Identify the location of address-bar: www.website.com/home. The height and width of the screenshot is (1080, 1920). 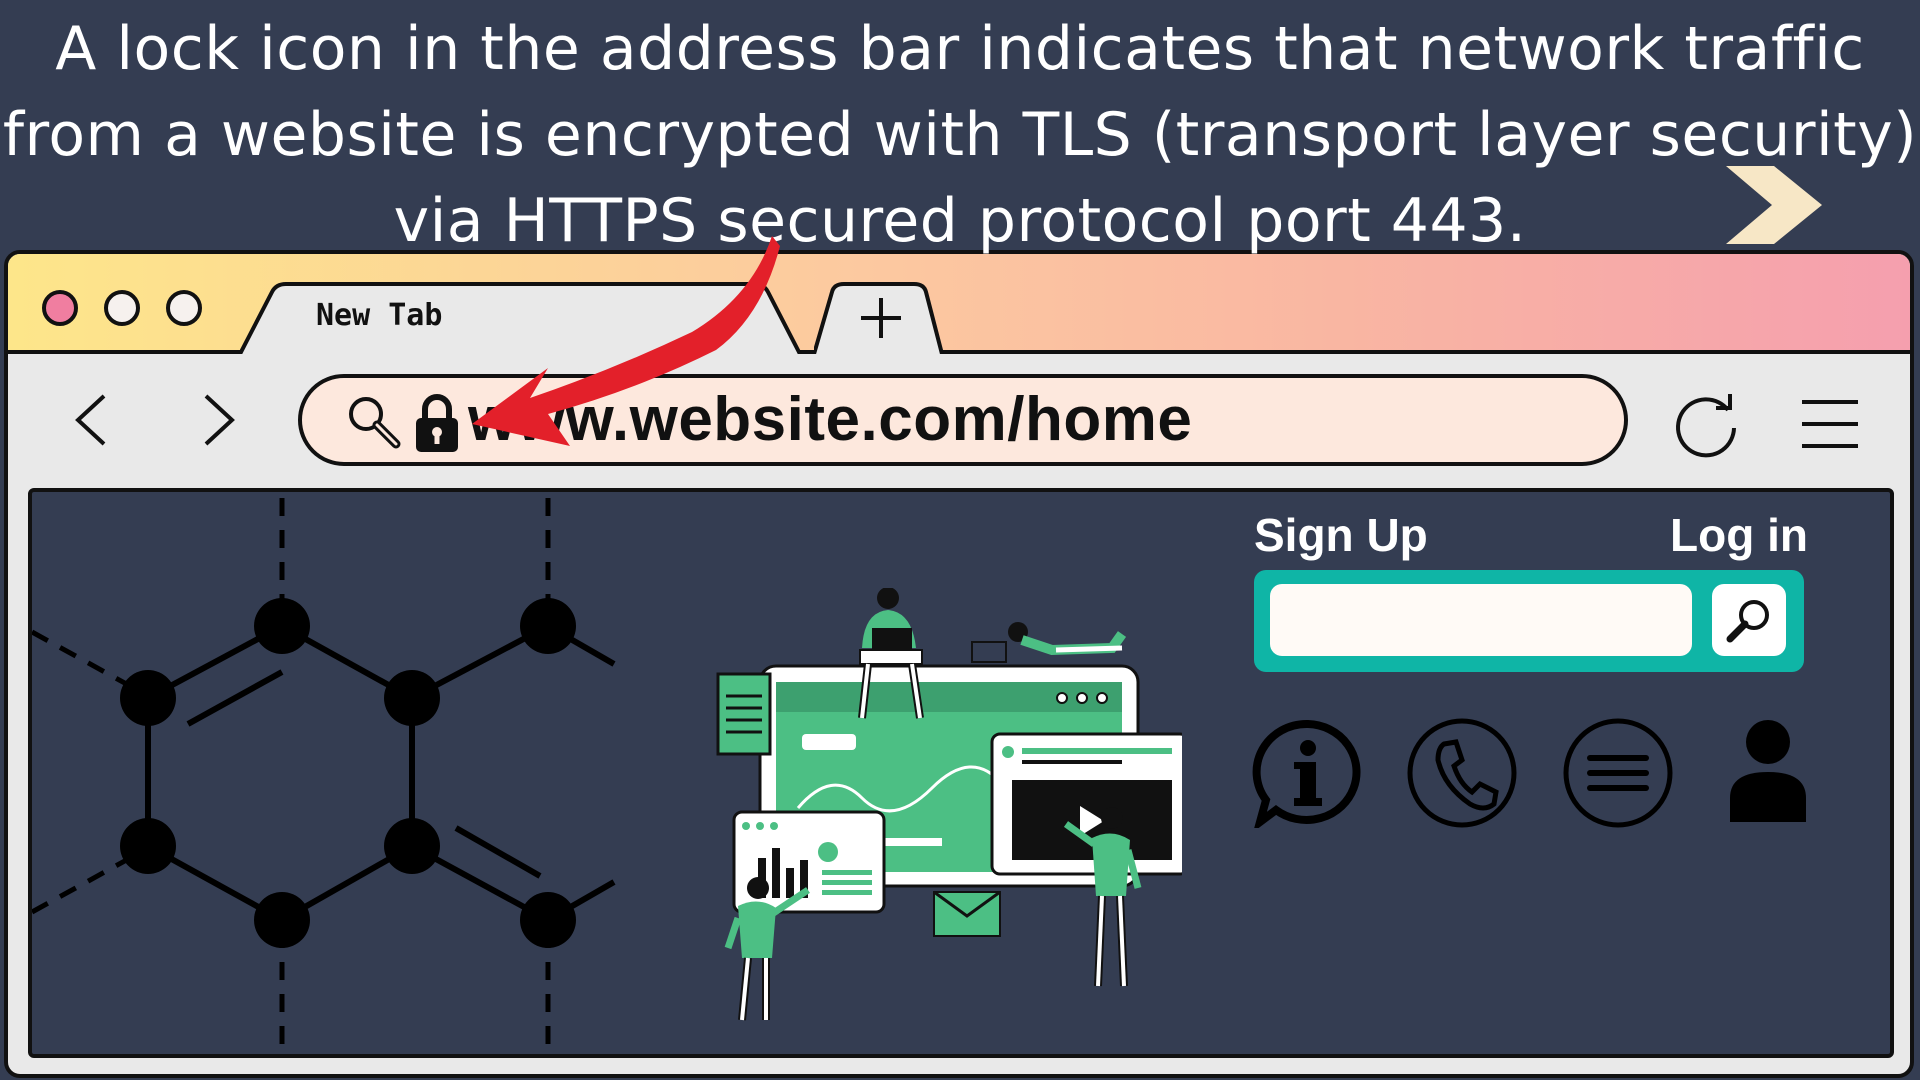
(963, 420).